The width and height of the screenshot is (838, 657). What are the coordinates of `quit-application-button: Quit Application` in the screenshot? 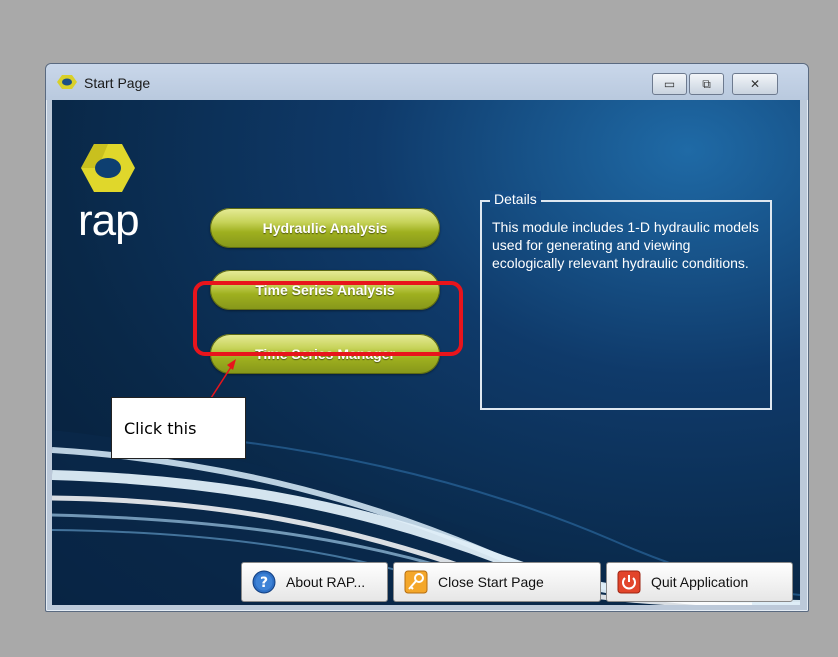 It's located at (699, 582).